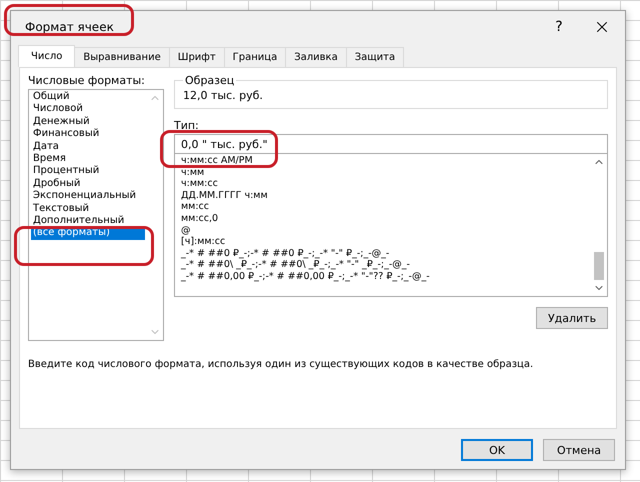 The image size is (640, 482). I want to click on delete-button: Удалить, so click(572, 318).